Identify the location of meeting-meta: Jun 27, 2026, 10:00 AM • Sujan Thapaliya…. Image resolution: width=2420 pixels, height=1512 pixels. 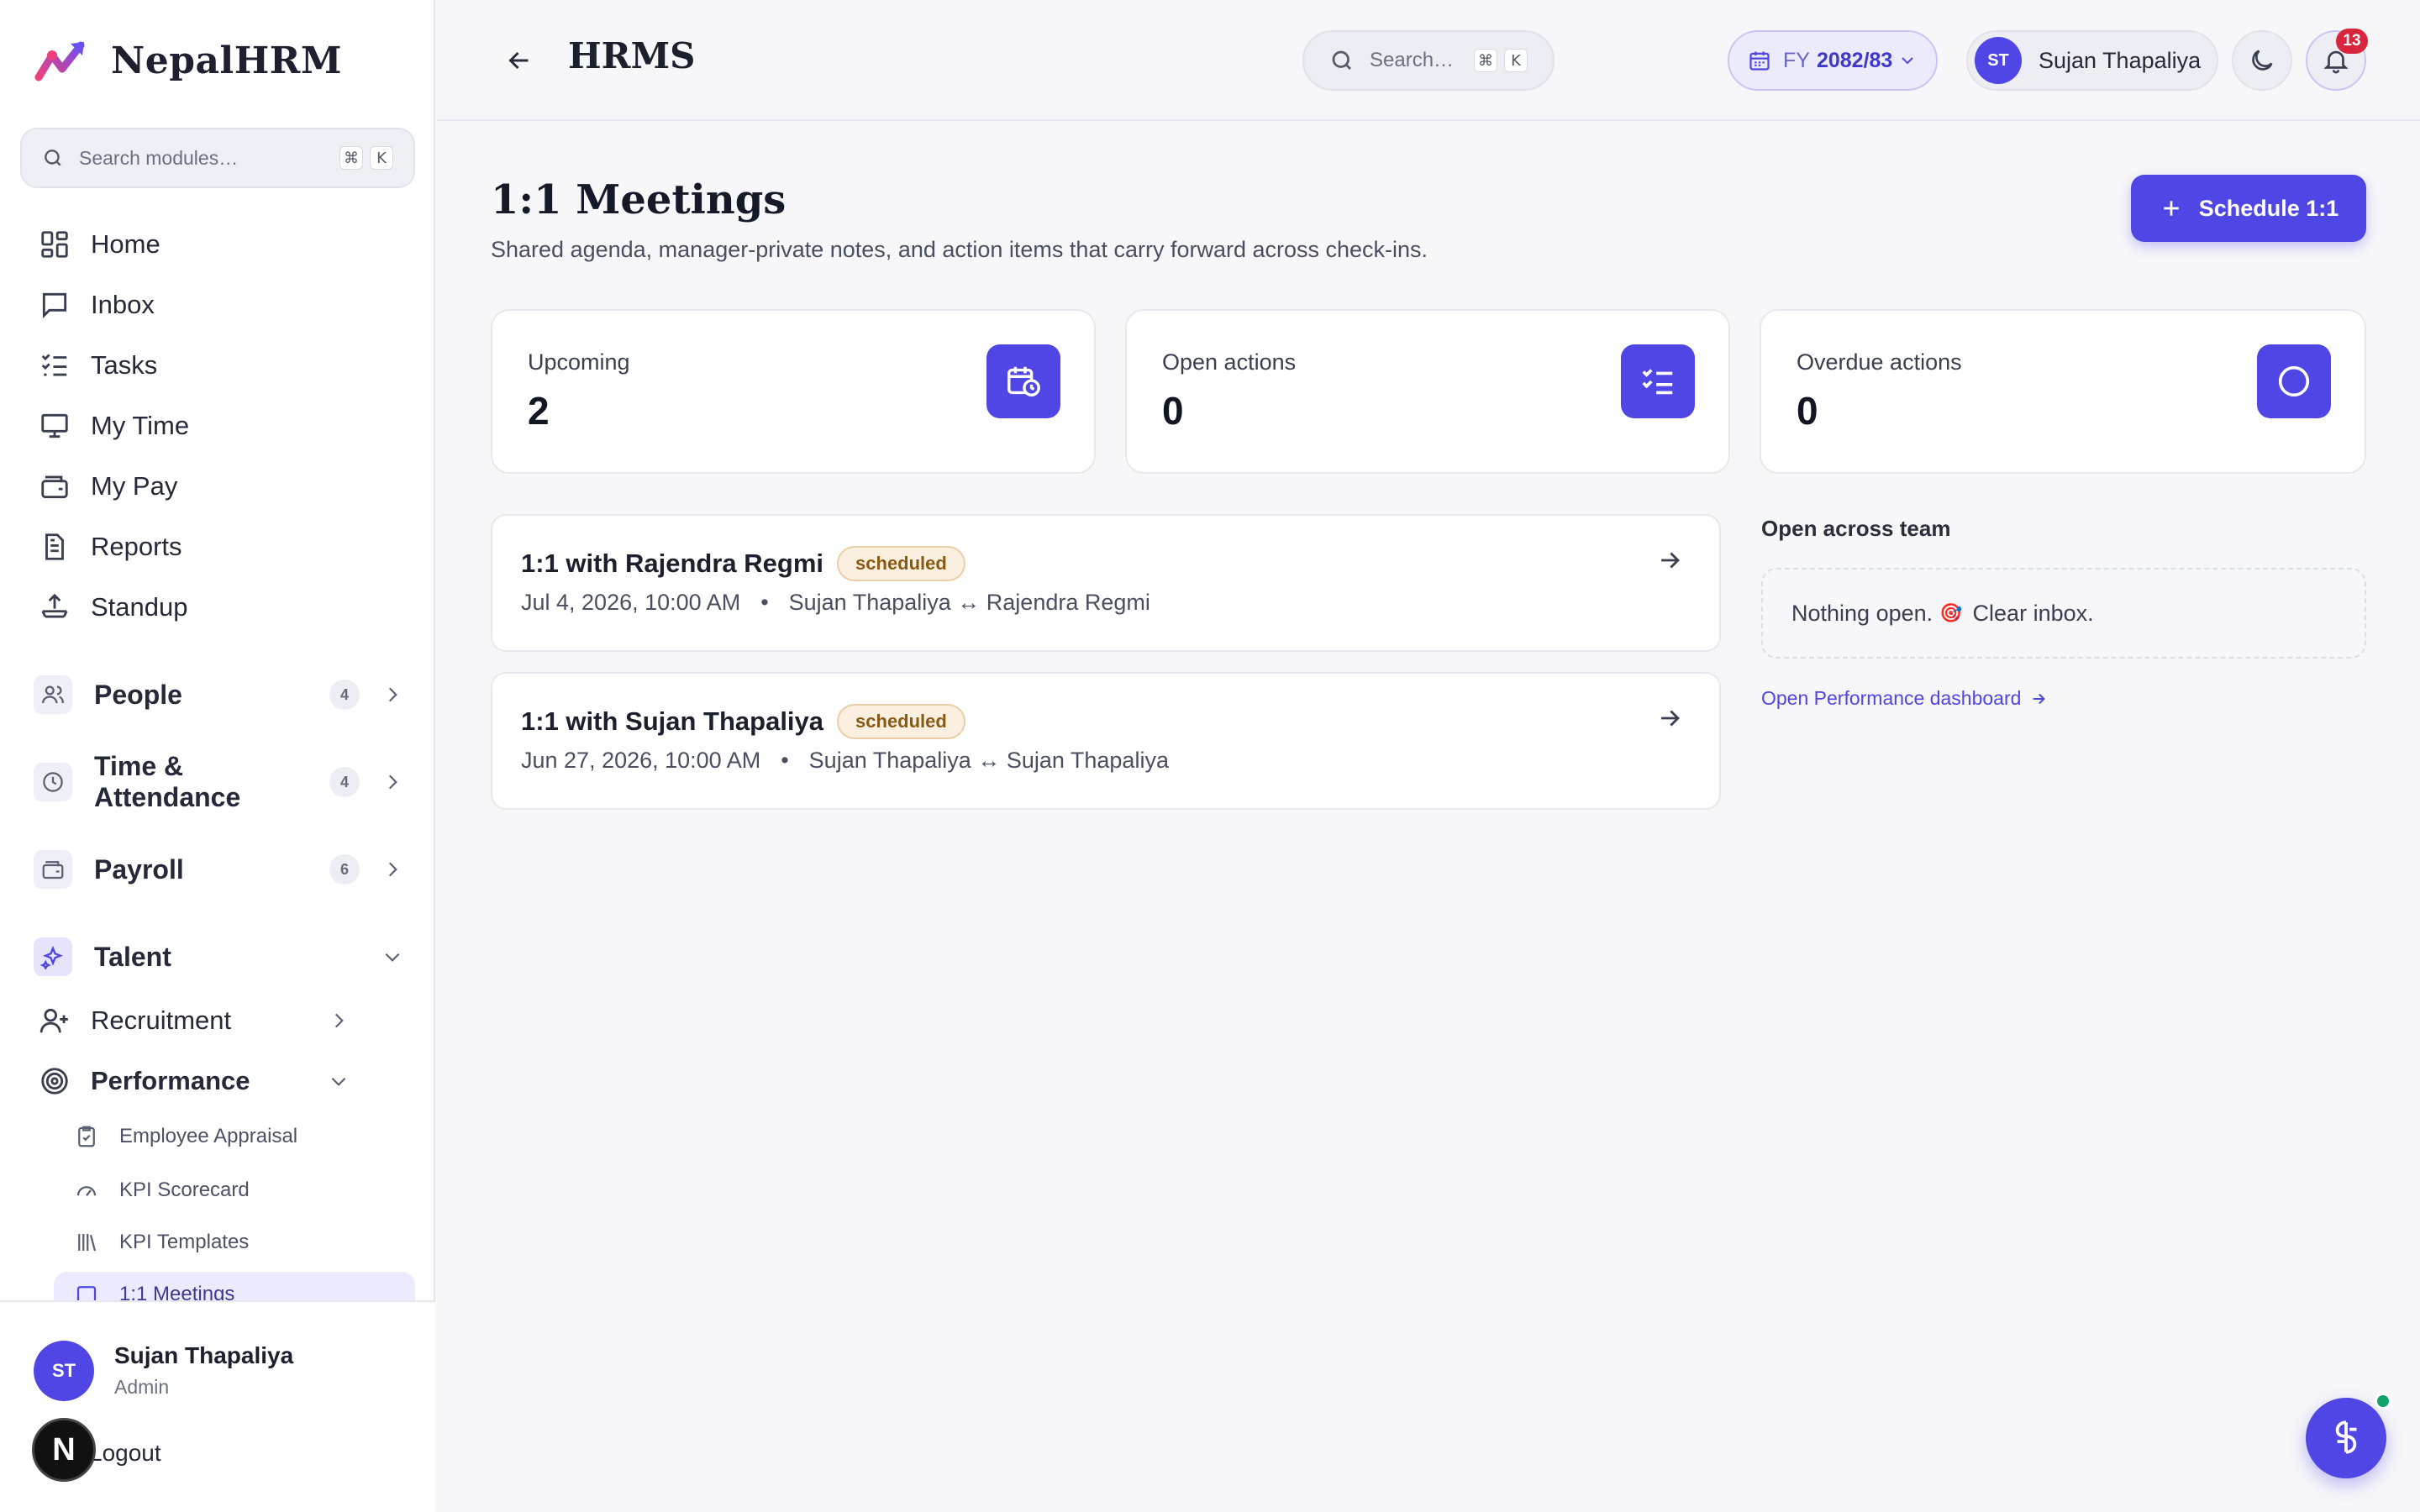
(845, 761).